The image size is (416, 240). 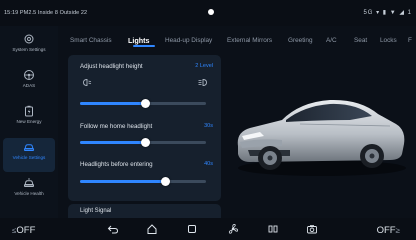 What do you see at coordinates (144, 46) in the screenshot?
I see `active-tab-indicator` at bounding box center [144, 46].